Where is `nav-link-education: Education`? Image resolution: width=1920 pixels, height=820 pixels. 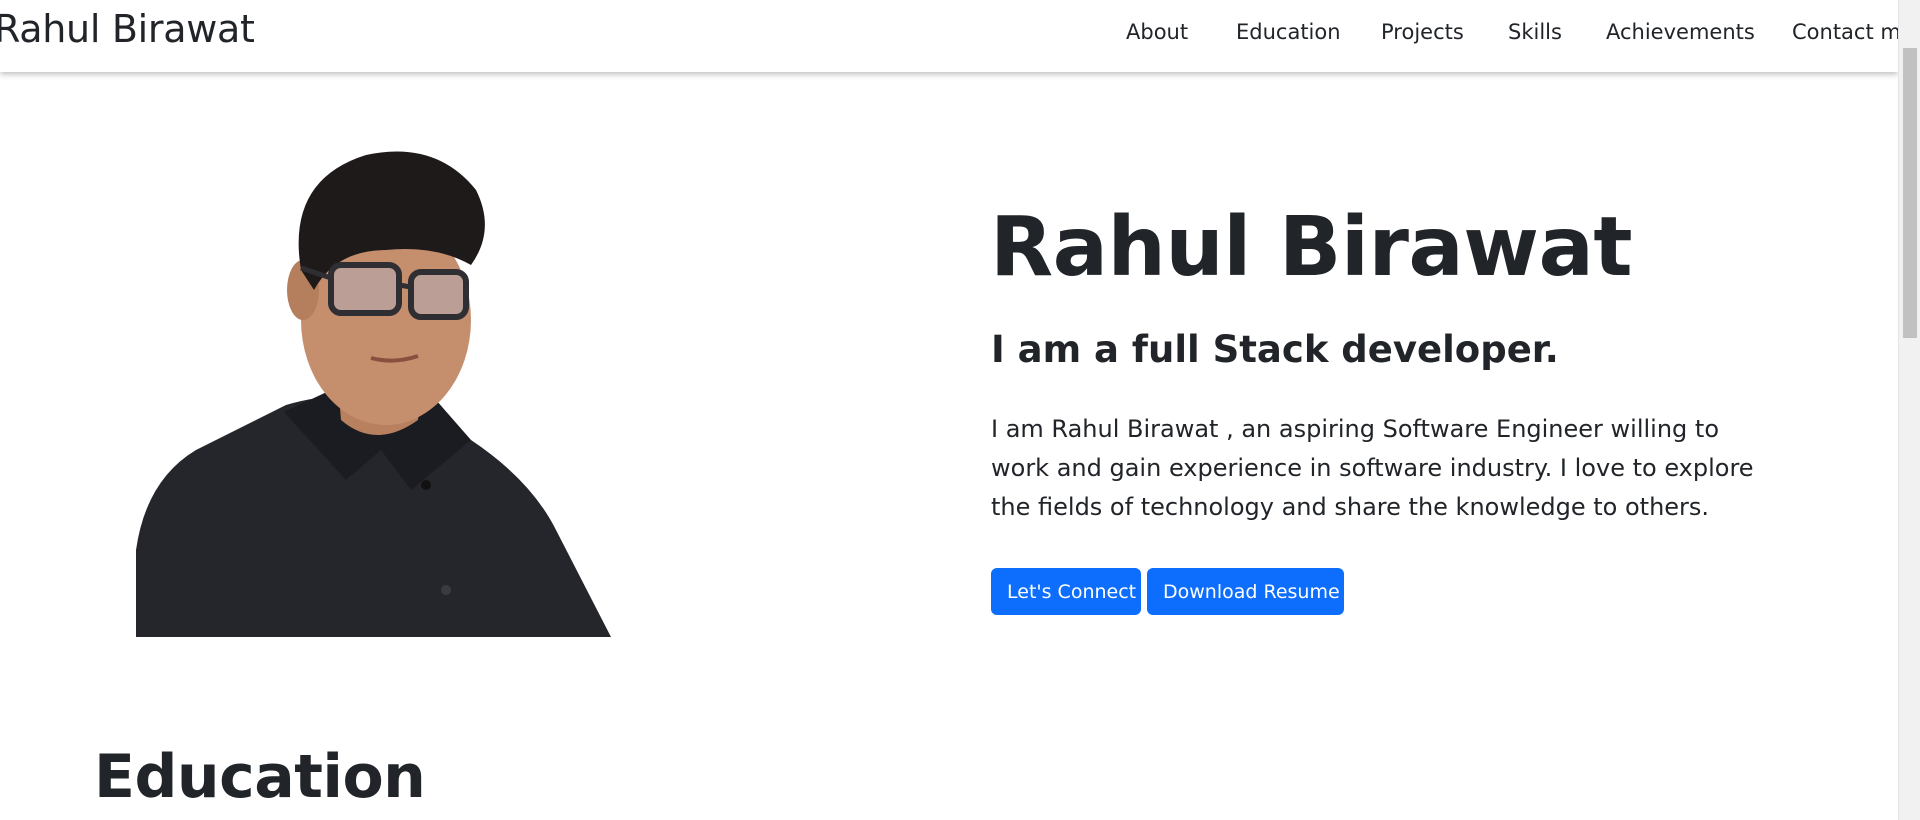 nav-link-education: Education is located at coordinates (1288, 32).